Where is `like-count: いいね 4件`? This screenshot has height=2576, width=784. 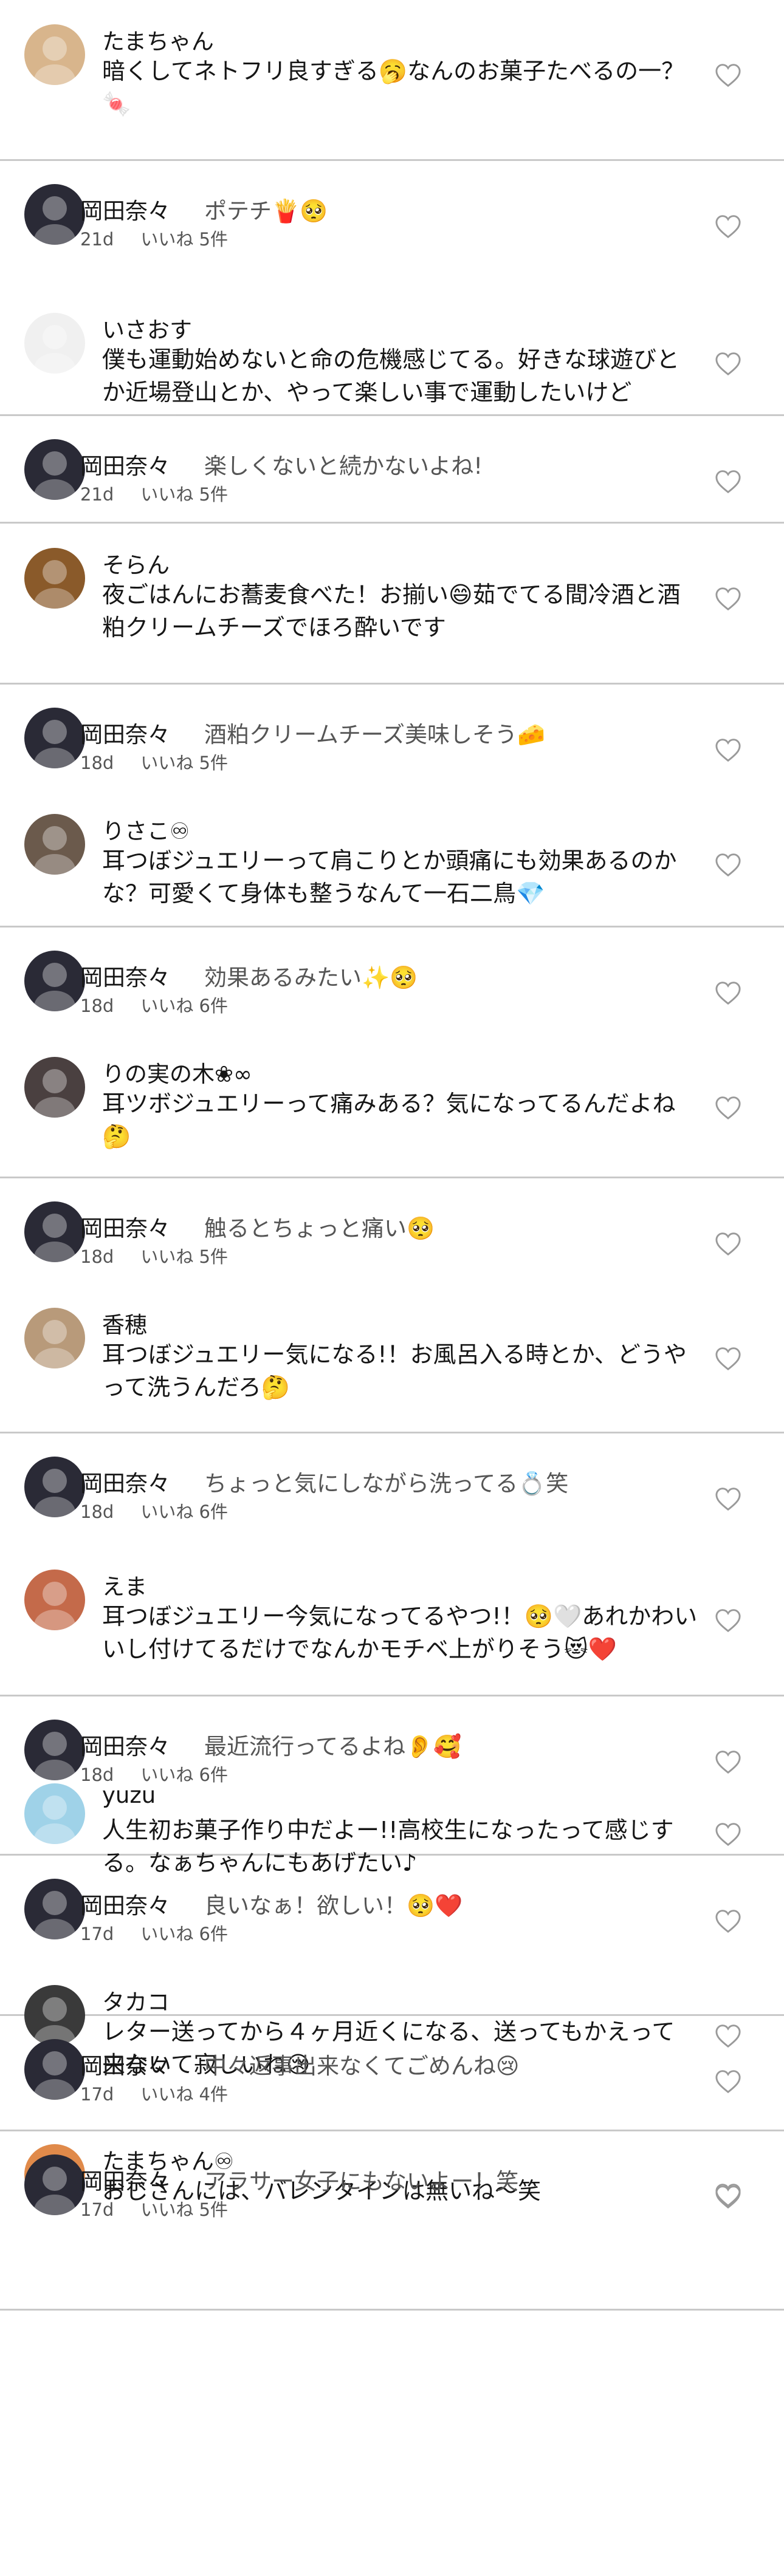
like-count: いいね 4件 is located at coordinates (184, 2094).